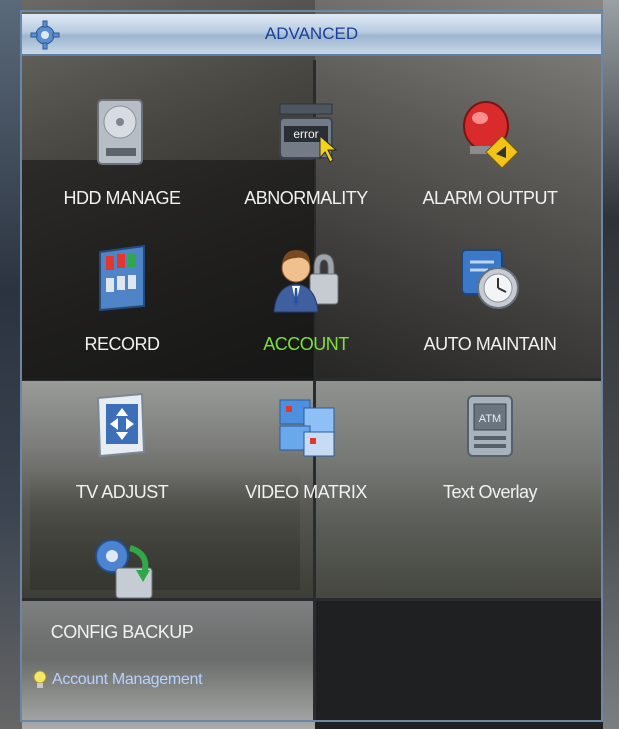  I want to click on title-bar: ADVANCED, so click(311, 35).